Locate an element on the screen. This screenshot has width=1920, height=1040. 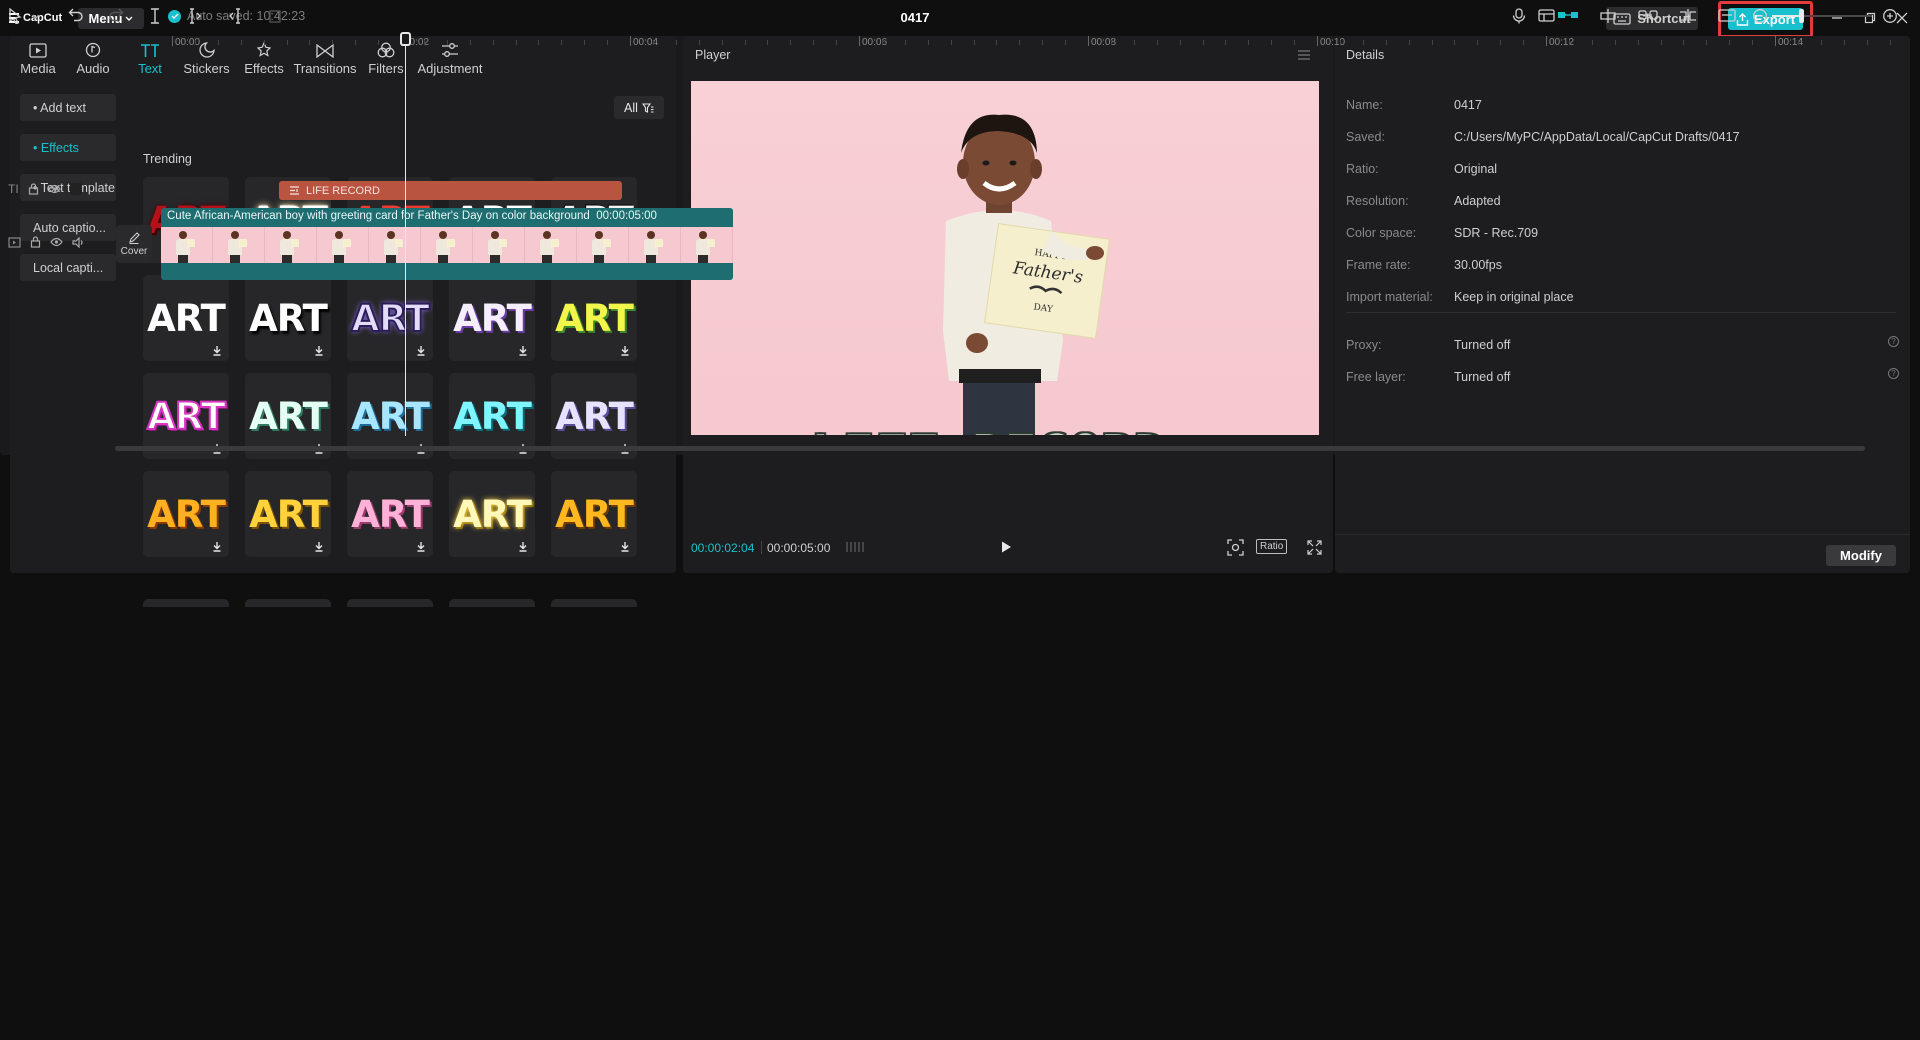
delete-left-icon is located at coordinates (195, 16).